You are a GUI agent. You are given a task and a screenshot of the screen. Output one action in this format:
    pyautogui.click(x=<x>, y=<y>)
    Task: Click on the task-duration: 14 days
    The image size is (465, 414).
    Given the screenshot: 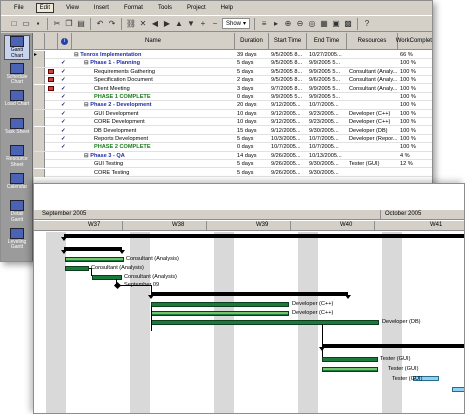 What is the action you would take?
    pyautogui.click(x=247, y=155)
    